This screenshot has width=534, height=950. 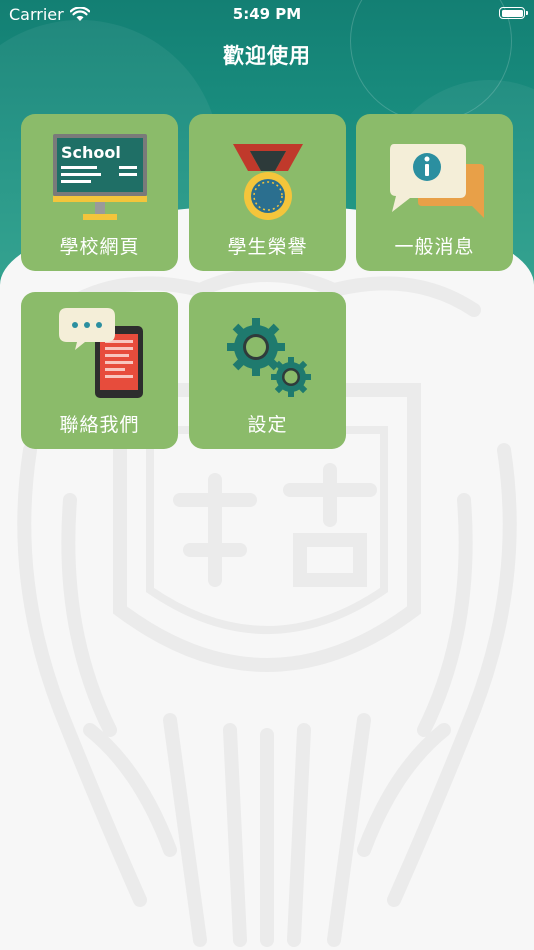 I want to click on student-honors-button: 學生榮譽, so click(x=267, y=192).